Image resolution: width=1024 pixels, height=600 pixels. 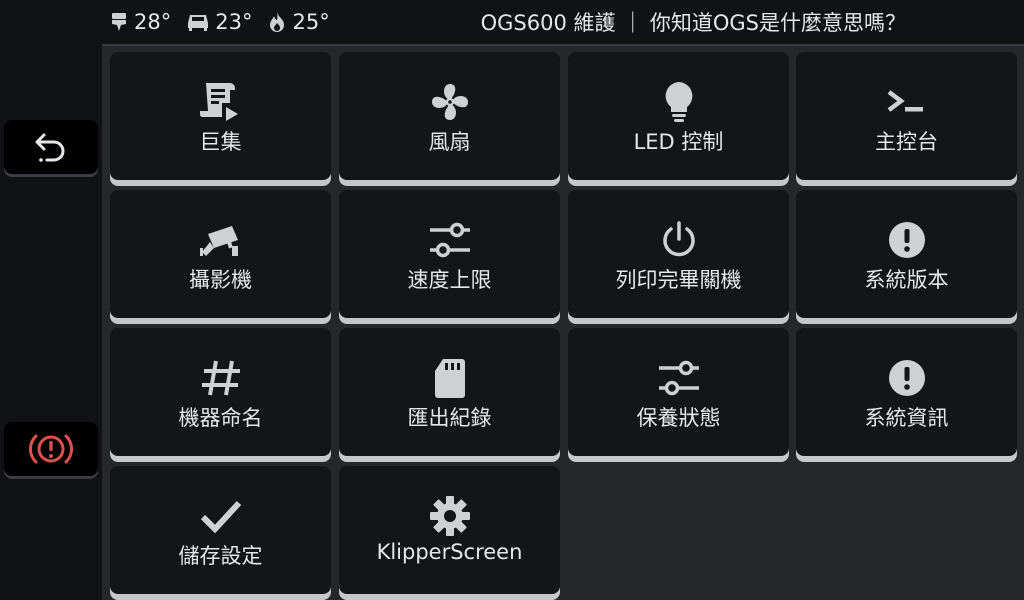 I want to click on nozzle-temperature: 28°, so click(x=140, y=22).